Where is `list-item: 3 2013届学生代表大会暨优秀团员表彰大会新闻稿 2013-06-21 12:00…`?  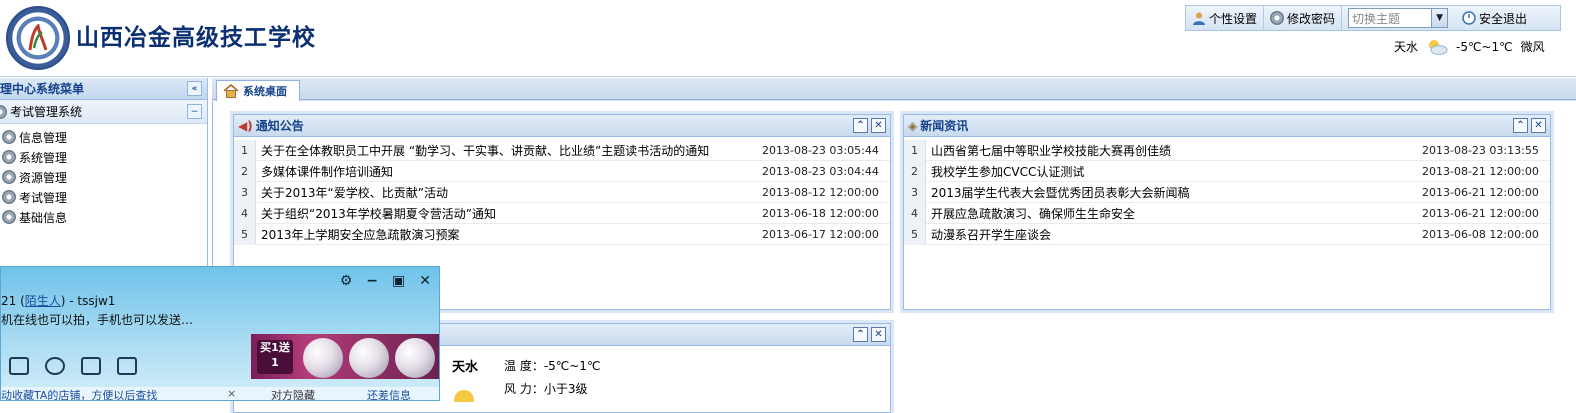 list-item: 3 2013届学生代表大会暨优秀团员表彰大会新闻稿 2013-06-21 12:00… is located at coordinates (1227, 192).